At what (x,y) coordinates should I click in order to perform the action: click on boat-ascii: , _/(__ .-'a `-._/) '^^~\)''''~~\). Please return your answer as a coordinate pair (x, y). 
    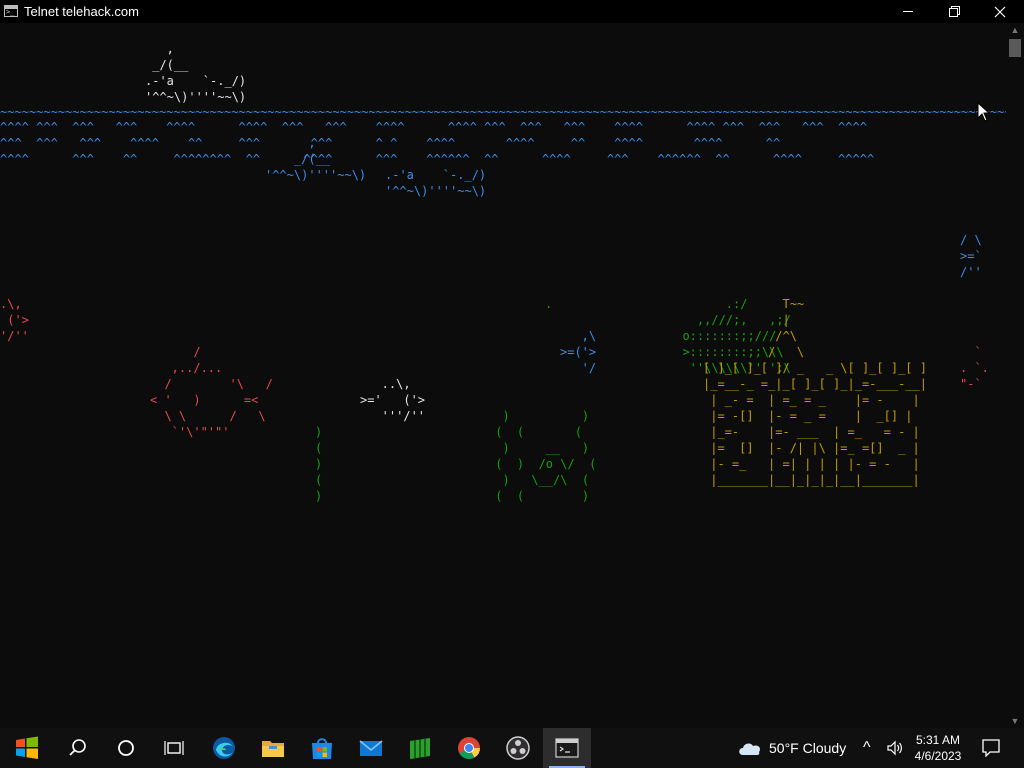
    Looking at the image, I should click on (196, 73).